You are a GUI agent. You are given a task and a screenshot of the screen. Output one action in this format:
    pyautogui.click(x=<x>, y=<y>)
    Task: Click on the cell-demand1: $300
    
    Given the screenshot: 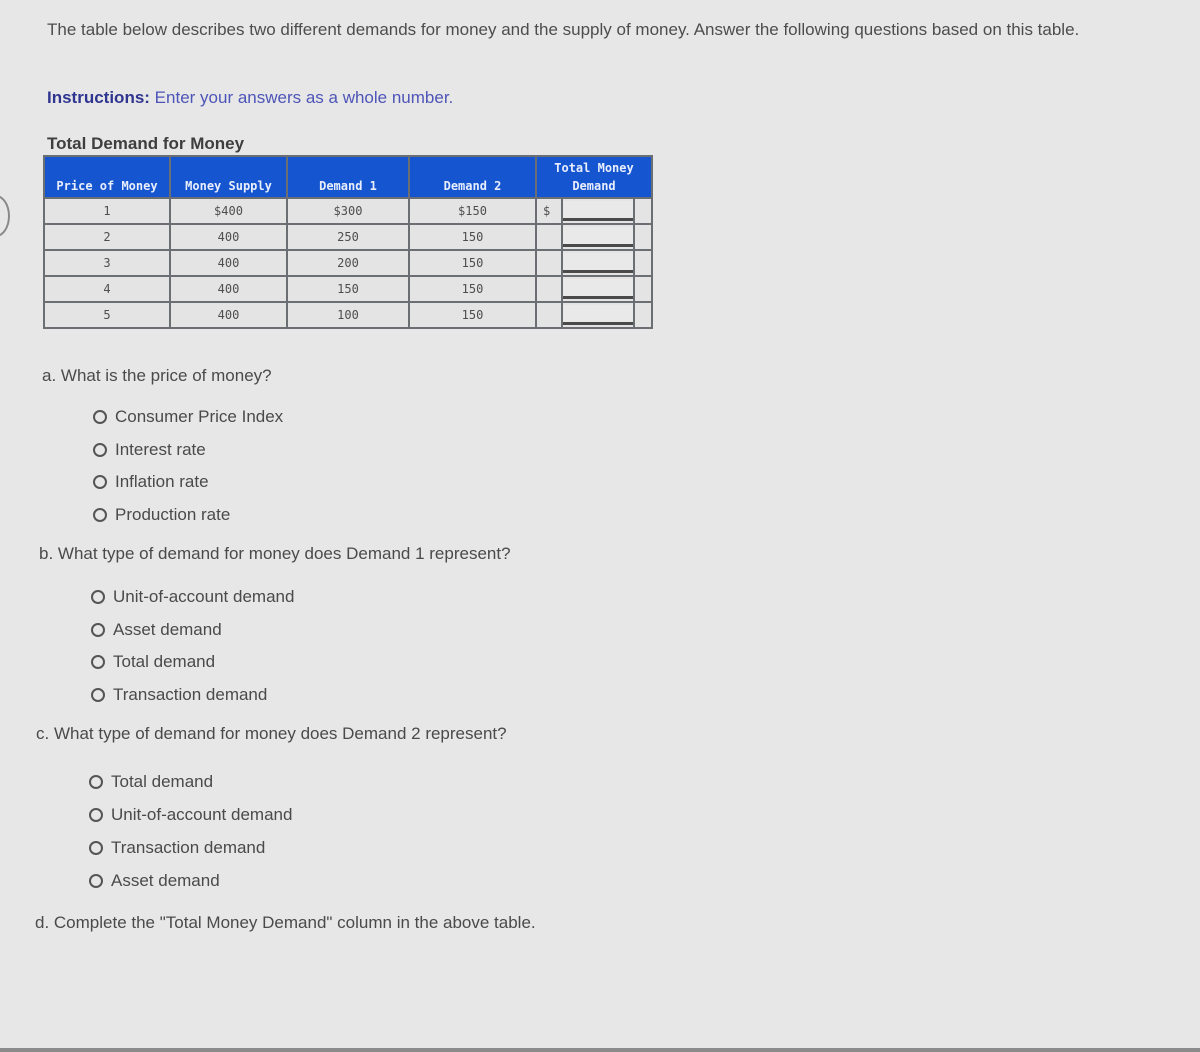 What is the action you would take?
    pyautogui.click(x=348, y=211)
    